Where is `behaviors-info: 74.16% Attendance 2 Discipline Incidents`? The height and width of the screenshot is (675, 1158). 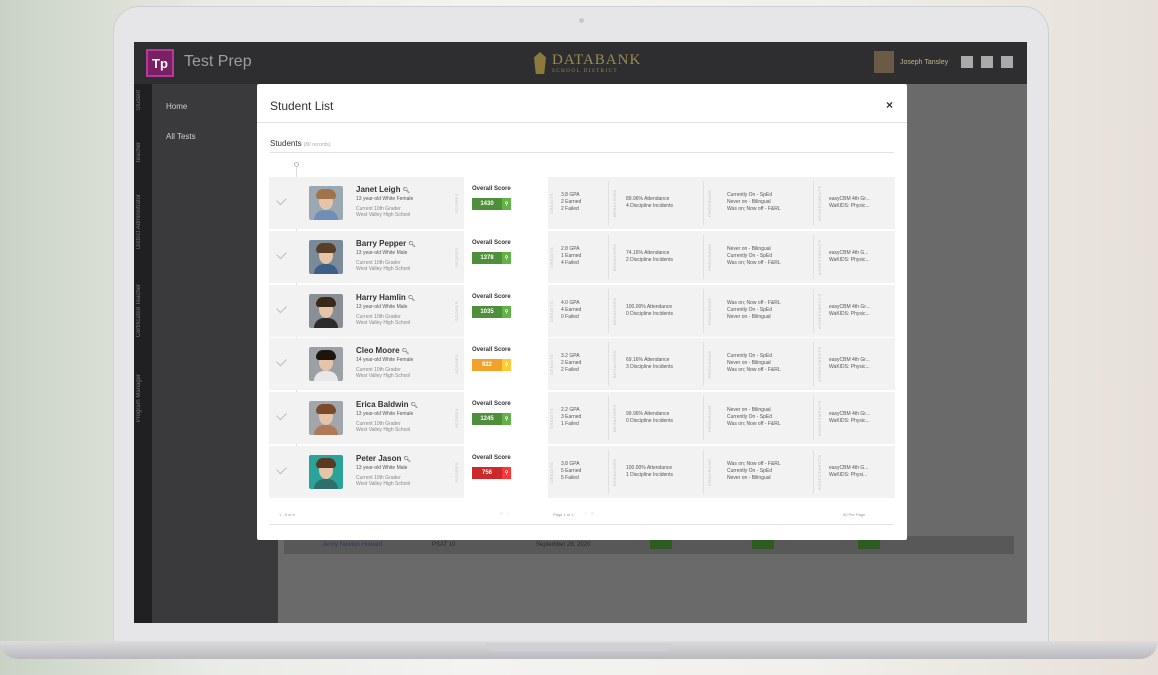
behaviors-info: 74.16% Attendance 2 Discipline Incidents is located at coordinates (649, 257).